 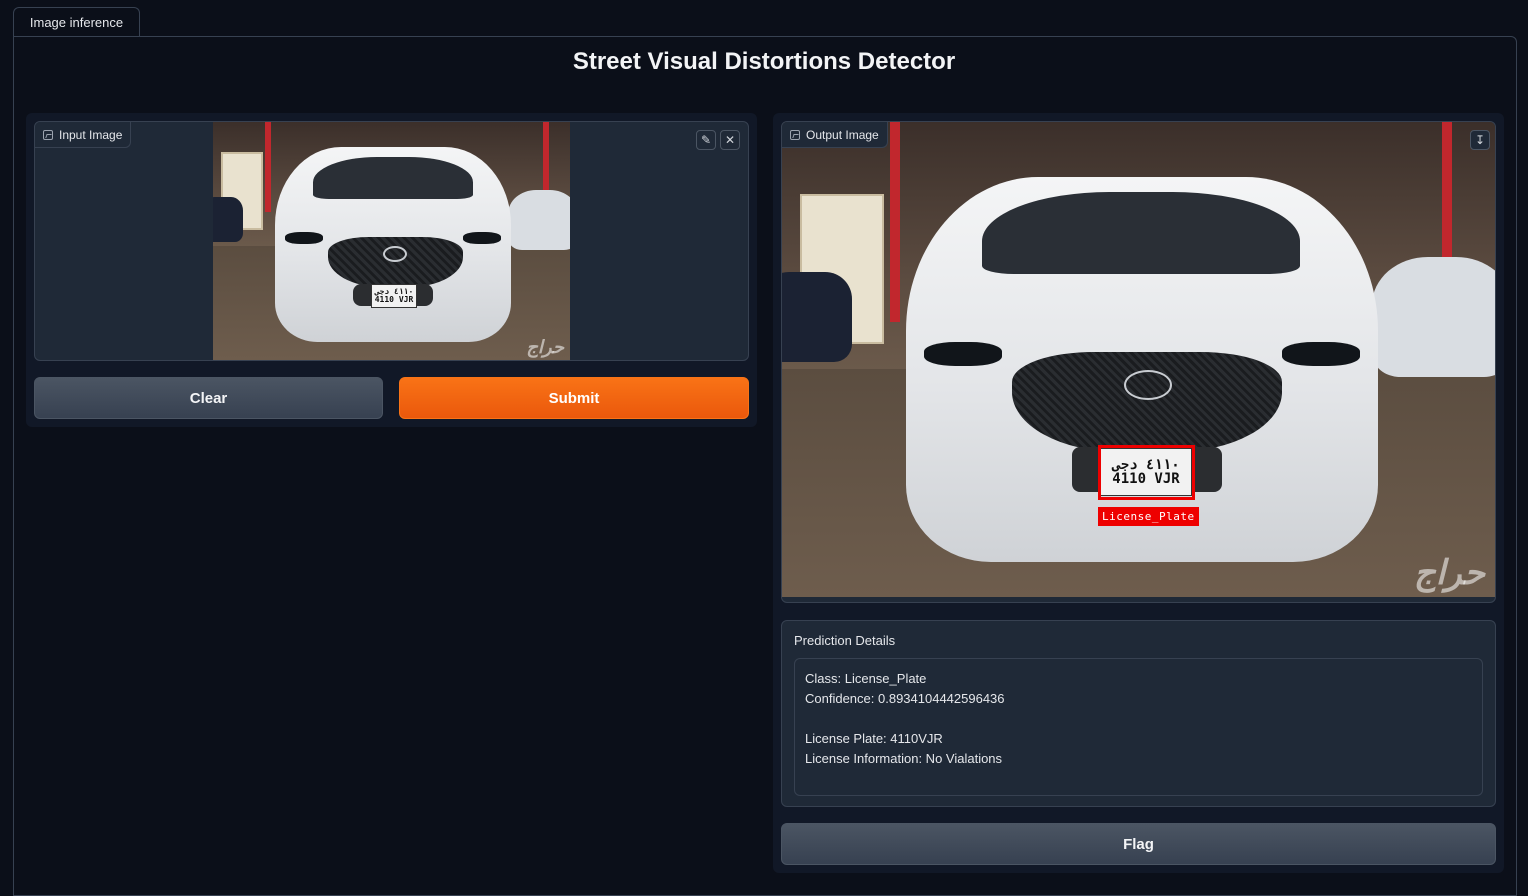 I want to click on flag-button: Flag, so click(x=1138, y=844).